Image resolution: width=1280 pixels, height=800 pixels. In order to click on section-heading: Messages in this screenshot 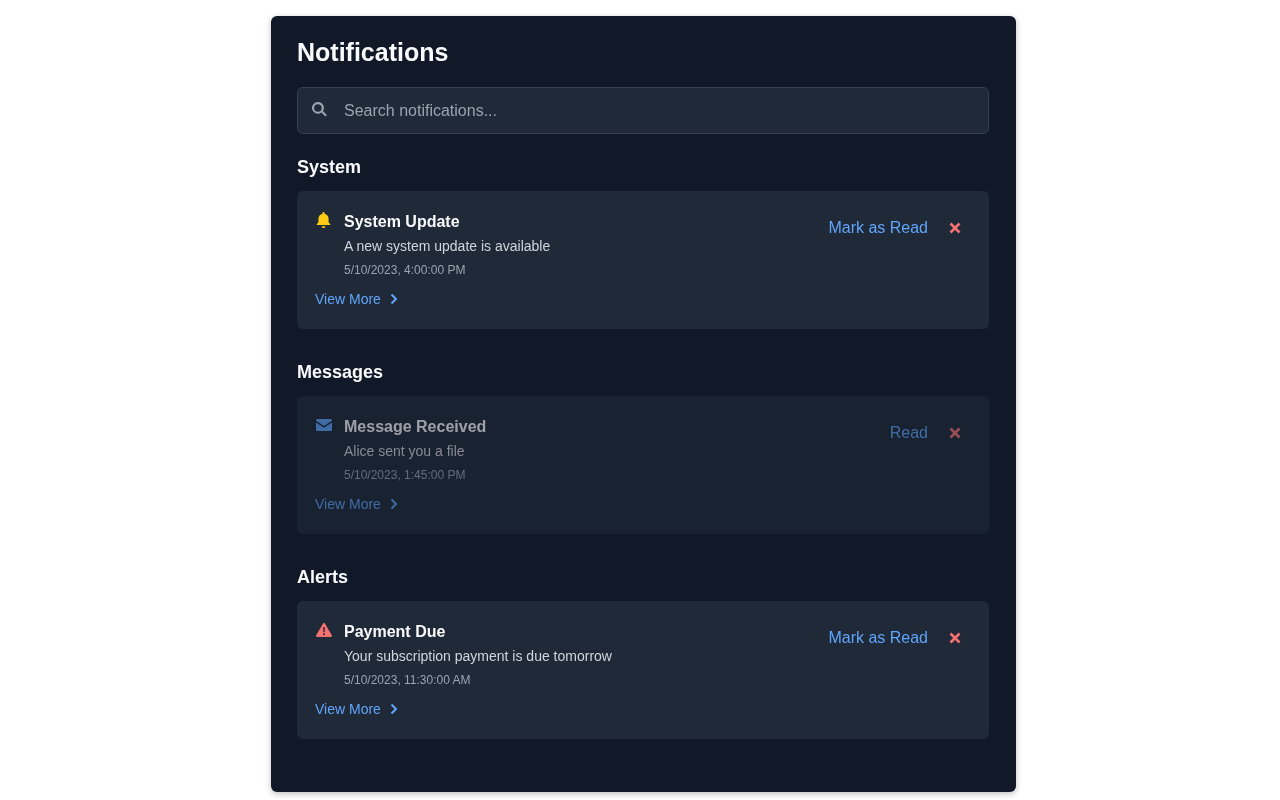, I will do `click(341, 372)`.